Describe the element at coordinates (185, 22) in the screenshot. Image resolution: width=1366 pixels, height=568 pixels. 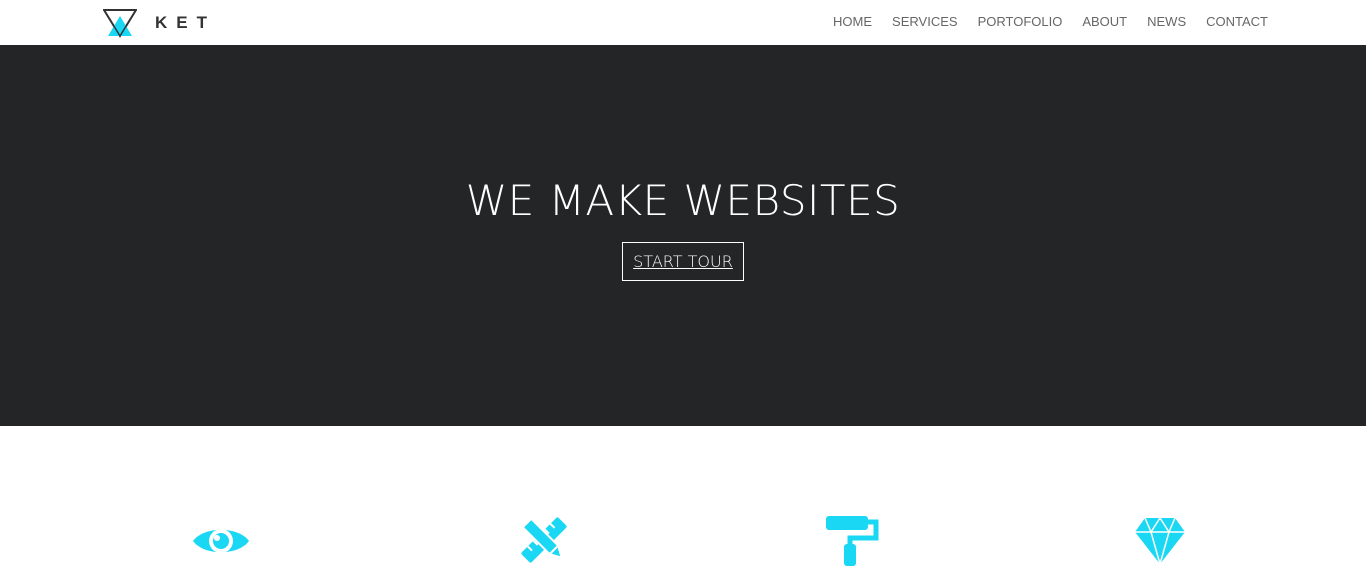
I see `logo-text: KET` at that location.